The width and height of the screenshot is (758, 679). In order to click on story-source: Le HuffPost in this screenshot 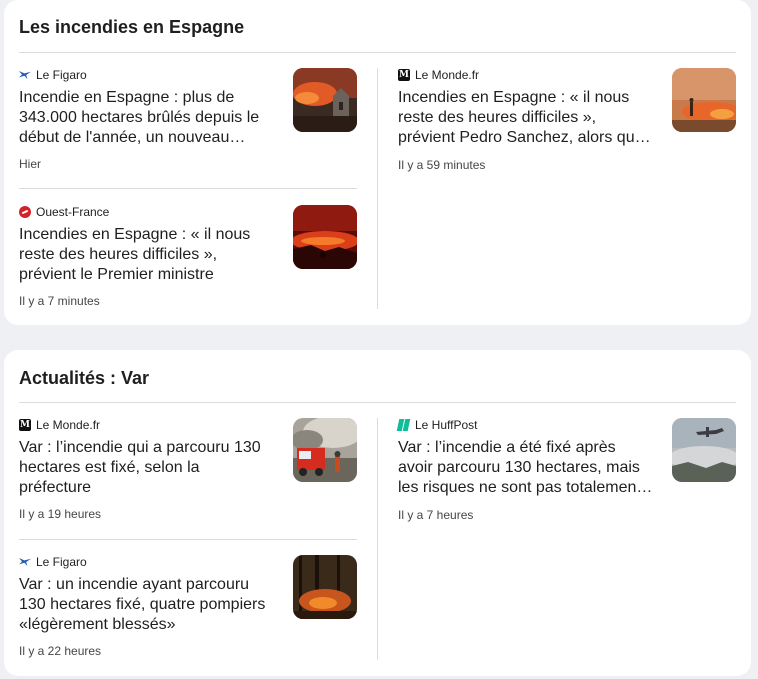, I will do `click(437, 425)`.